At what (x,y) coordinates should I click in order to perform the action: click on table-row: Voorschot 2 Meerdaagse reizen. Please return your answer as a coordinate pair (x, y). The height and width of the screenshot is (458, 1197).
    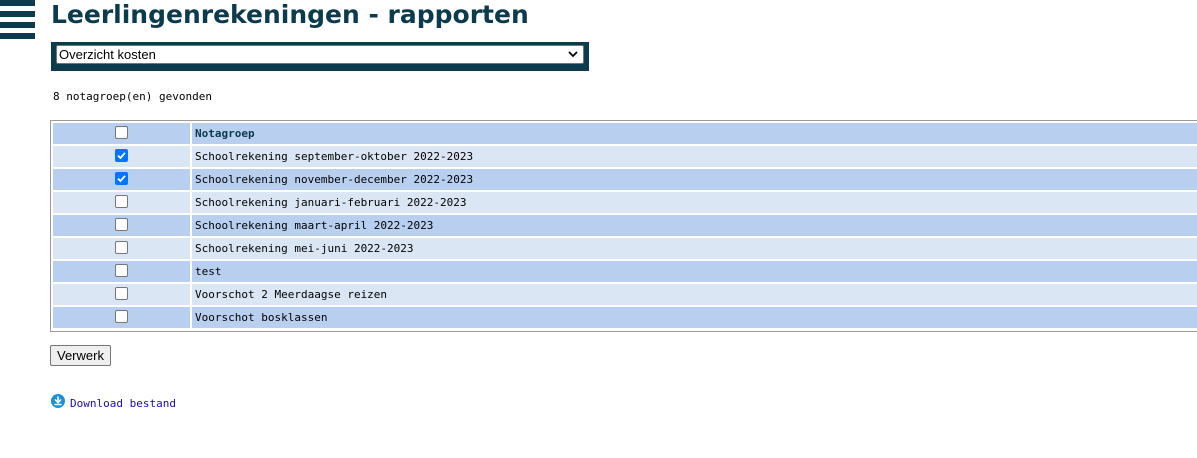
    Looking at the image, I should click on (625, 294).